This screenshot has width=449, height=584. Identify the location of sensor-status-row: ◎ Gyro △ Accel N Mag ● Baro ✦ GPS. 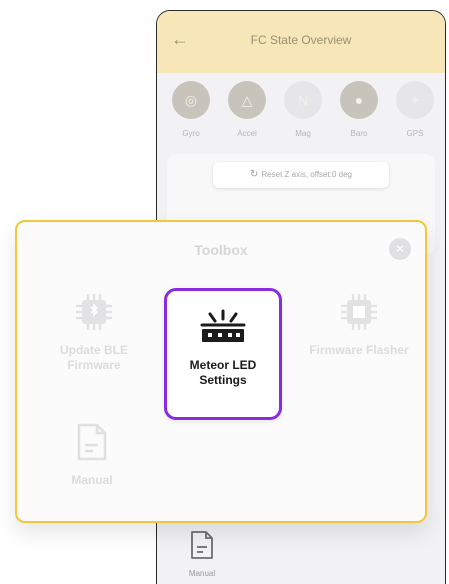
(301, 116).